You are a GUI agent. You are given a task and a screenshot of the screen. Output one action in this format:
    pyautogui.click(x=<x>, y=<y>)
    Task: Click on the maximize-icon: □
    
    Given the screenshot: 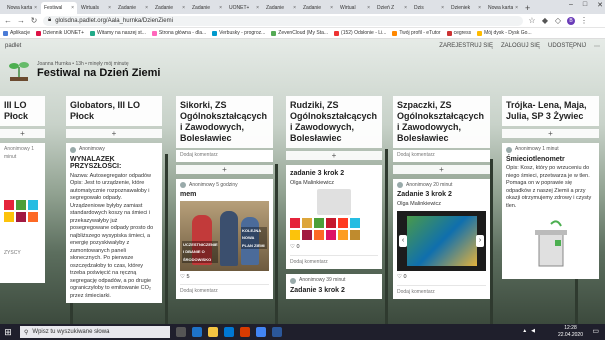 What is the action you would take?
    pyautogui.click(x=585, y=5)
    